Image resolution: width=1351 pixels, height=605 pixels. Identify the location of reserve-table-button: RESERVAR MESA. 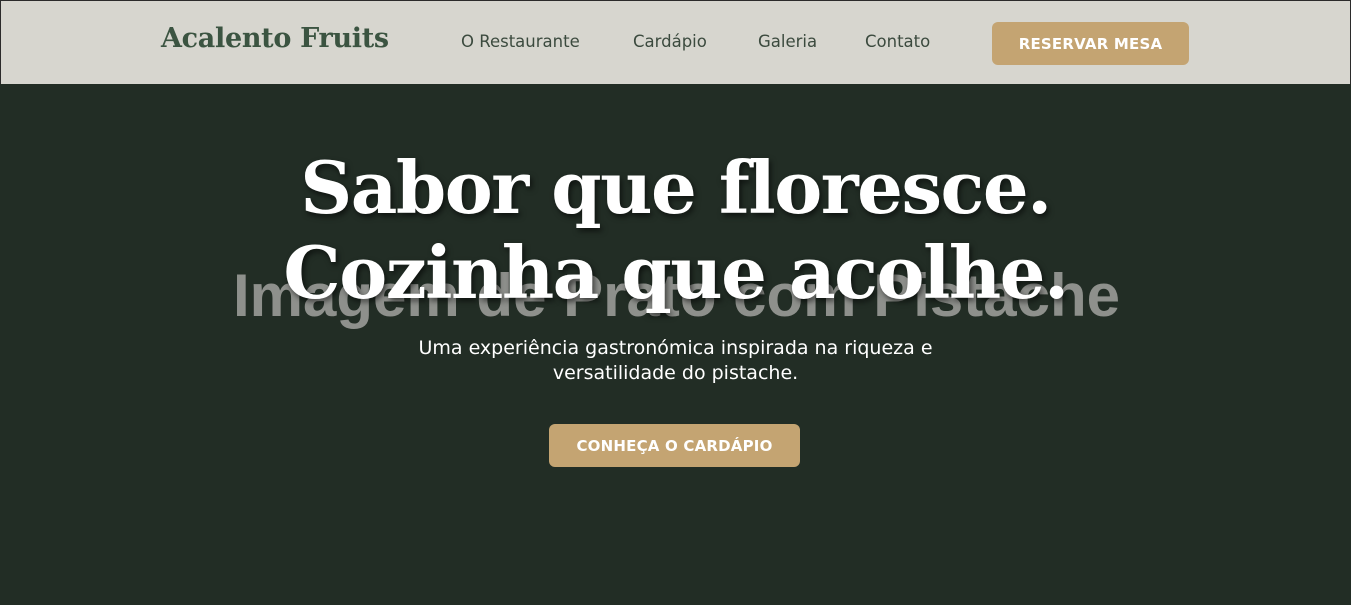
(1090, 43).